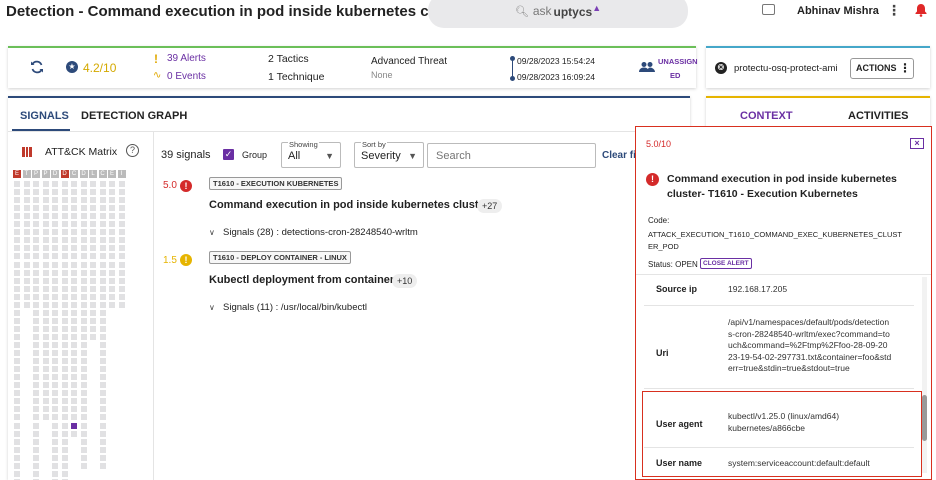  I want to click on techniques-count: 1 Technique, so click(296, 77).